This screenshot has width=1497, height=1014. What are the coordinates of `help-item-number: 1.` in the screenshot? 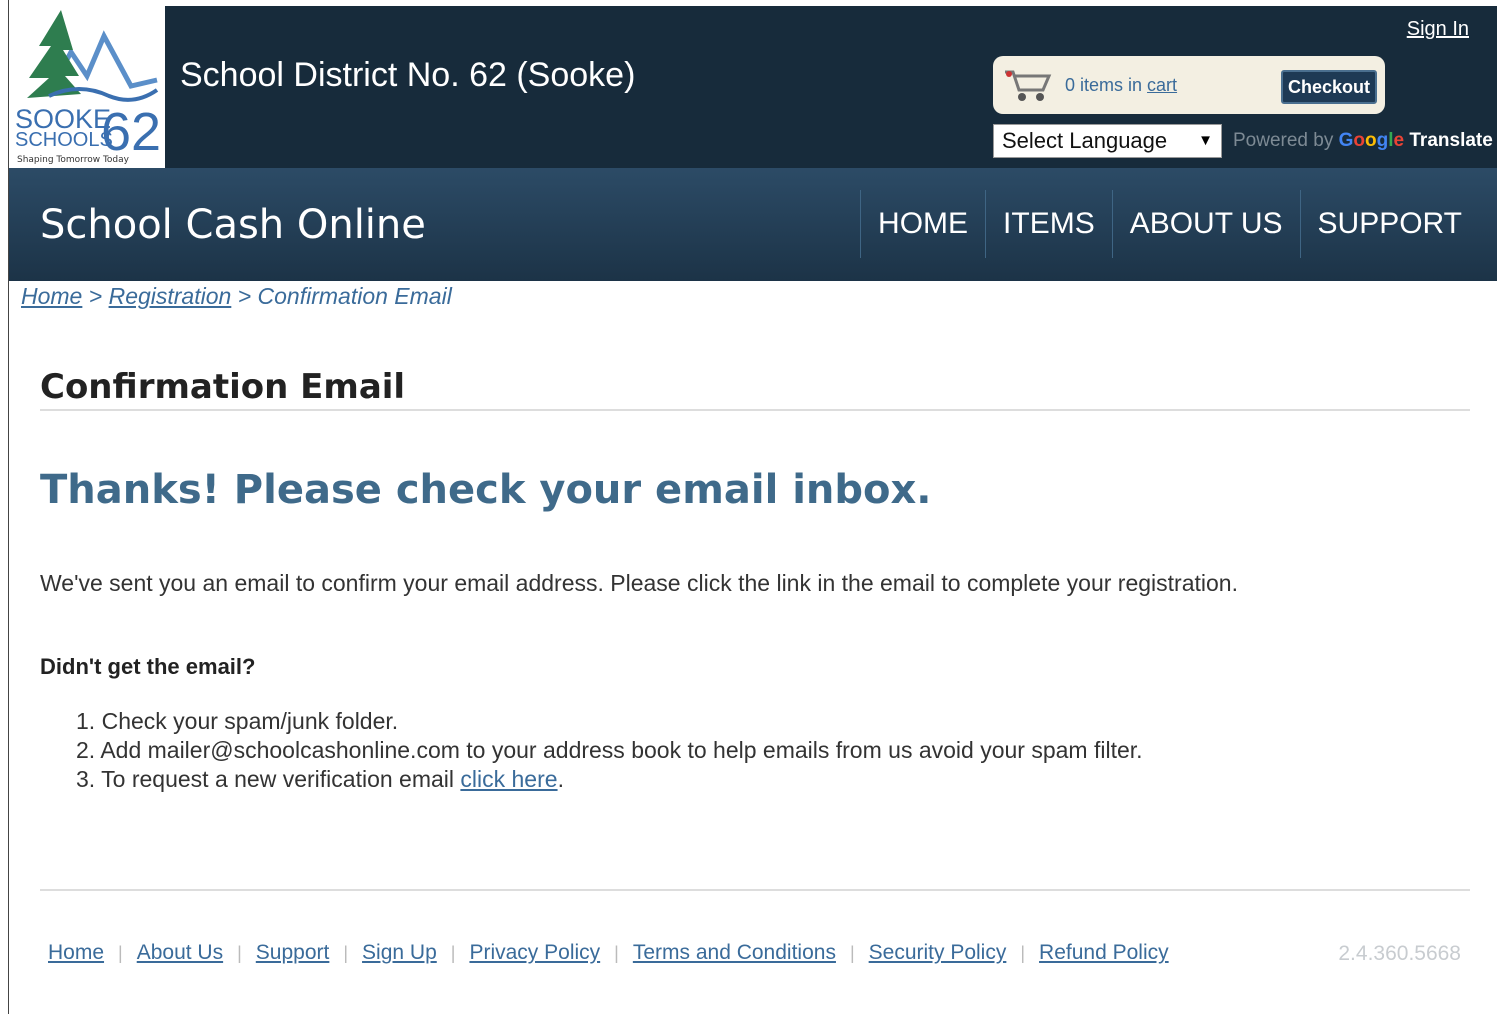 It's located at (86, 721).